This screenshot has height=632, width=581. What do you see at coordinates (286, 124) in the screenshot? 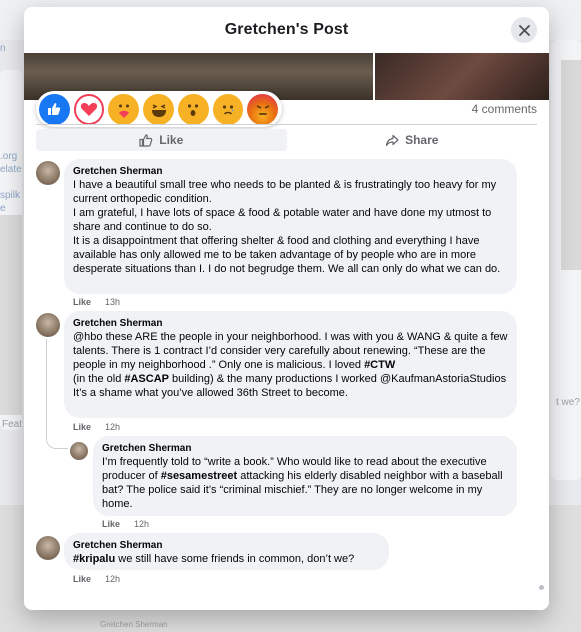
I see `divider` at bounding box center [286, 124].